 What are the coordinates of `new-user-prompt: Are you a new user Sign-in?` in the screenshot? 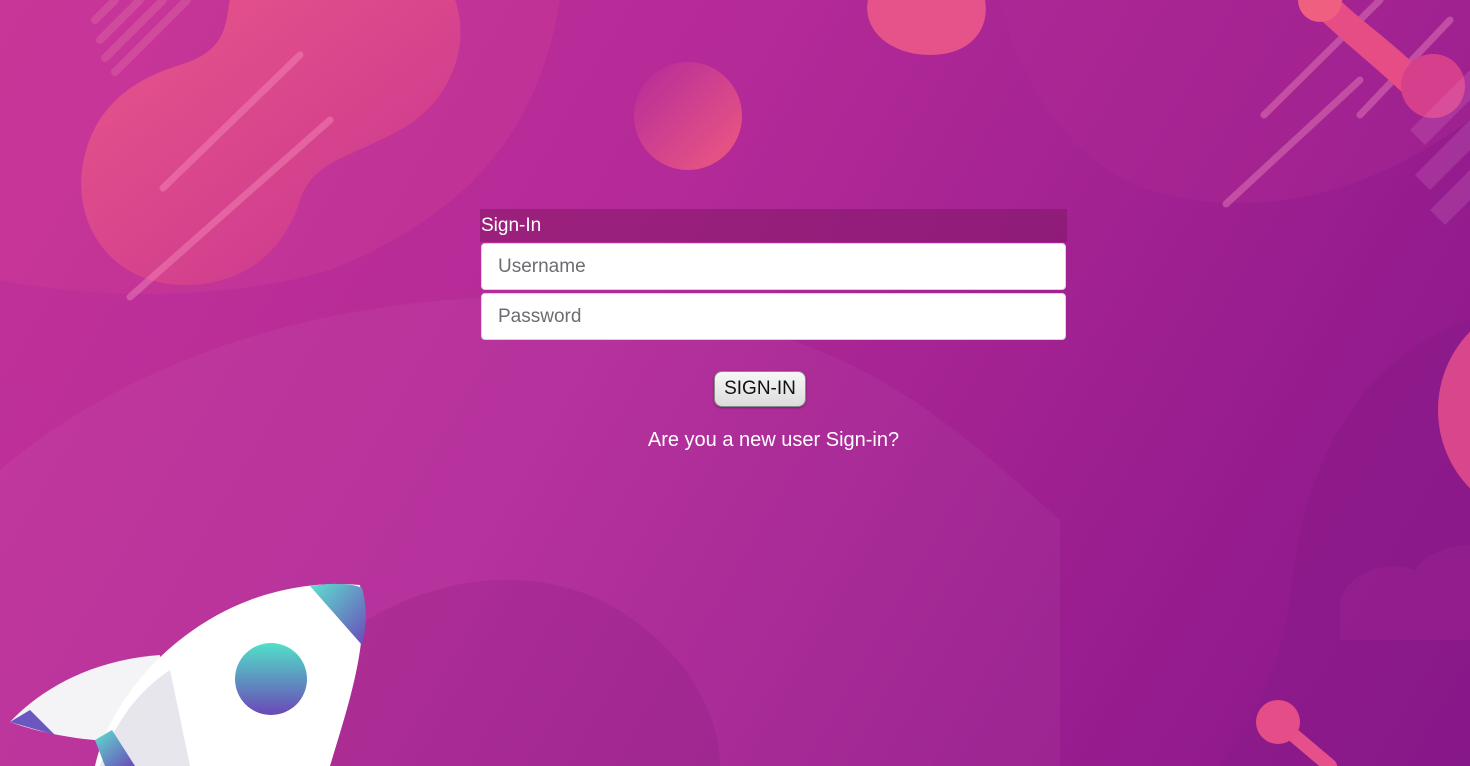 It's located at (773, 440).